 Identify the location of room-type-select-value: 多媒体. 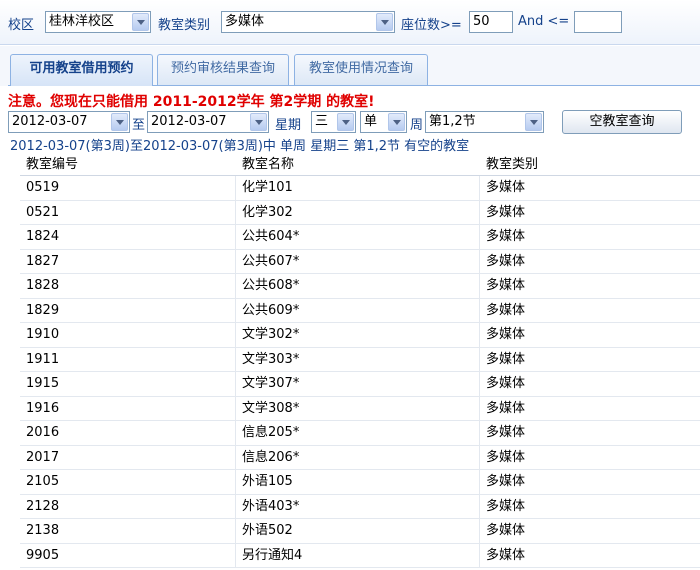
(245, 21).